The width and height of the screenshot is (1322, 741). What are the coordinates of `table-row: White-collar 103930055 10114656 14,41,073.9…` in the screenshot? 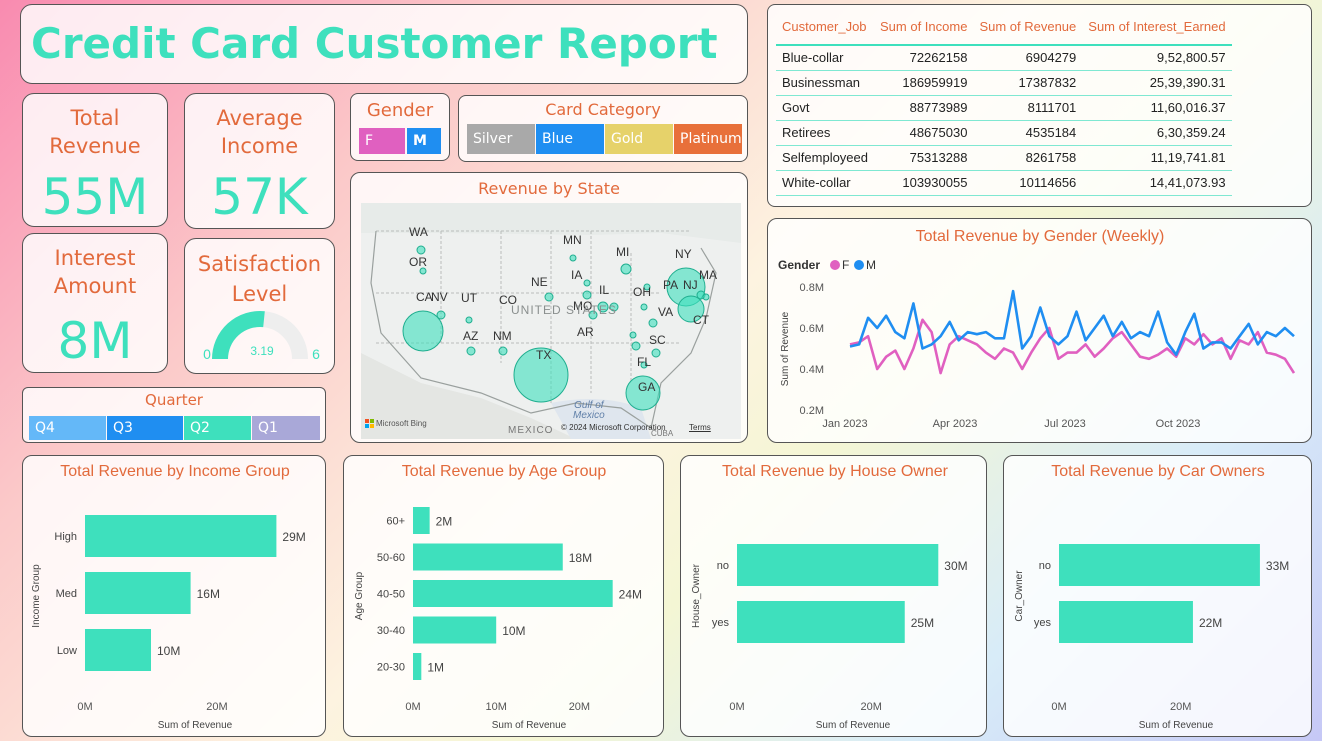 It's located at (1004, 182).